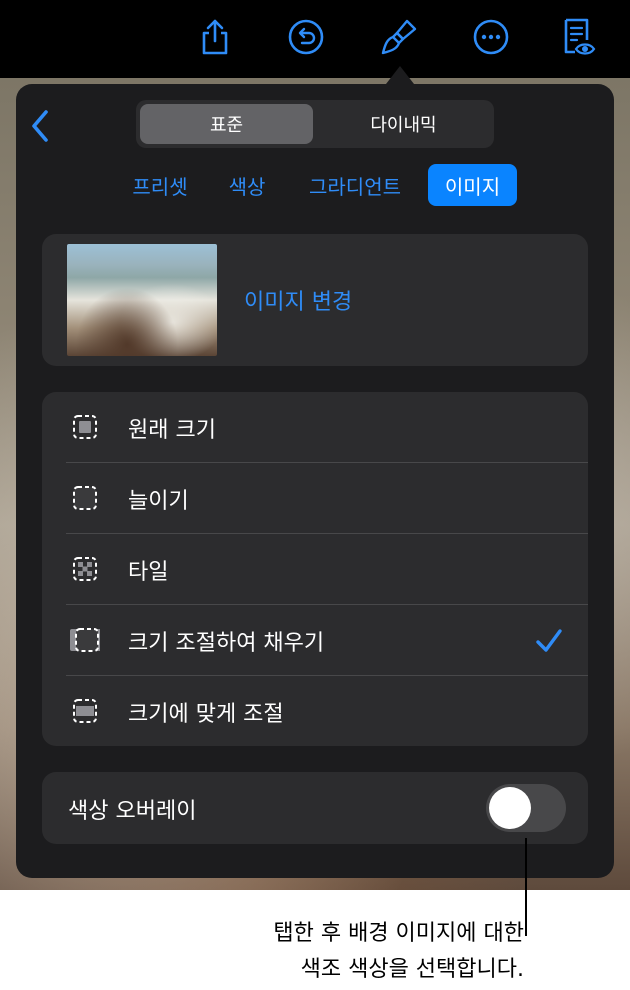 This screenshot has height=990, width=630. What do you see at coordinates (85, 498) in the screenshot?
I see `stretch-icon` at bounding box center [85, 498].